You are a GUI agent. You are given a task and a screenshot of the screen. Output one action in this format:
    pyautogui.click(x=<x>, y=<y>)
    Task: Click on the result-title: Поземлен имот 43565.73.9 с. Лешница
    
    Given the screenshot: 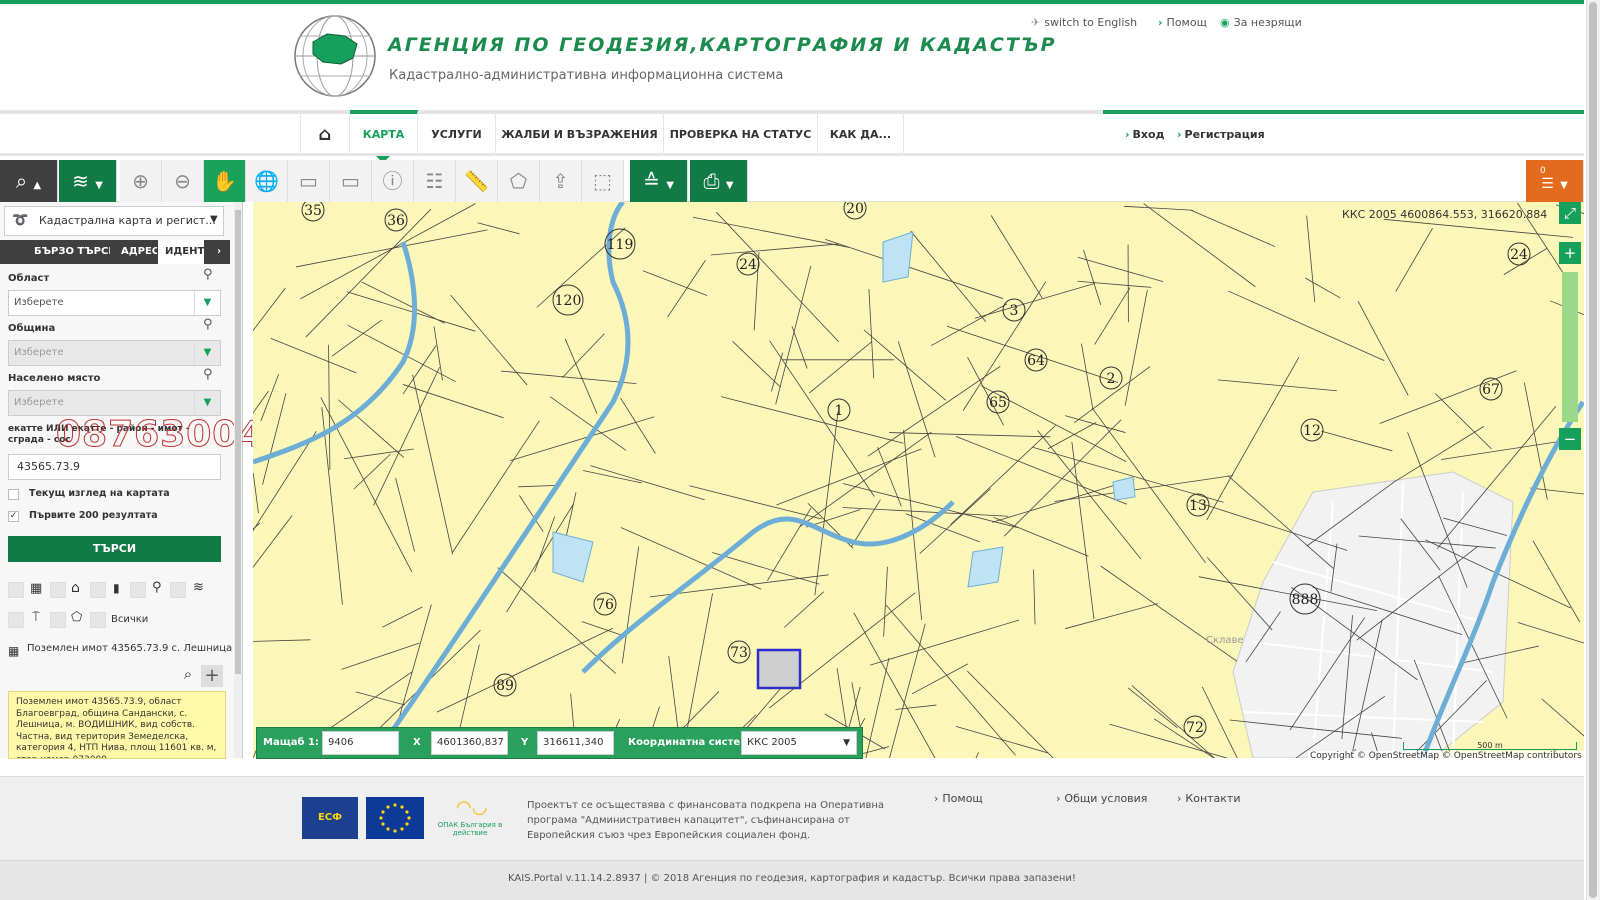 What is the action you would take?
    pyautogui.click(x=129, y=648)
    